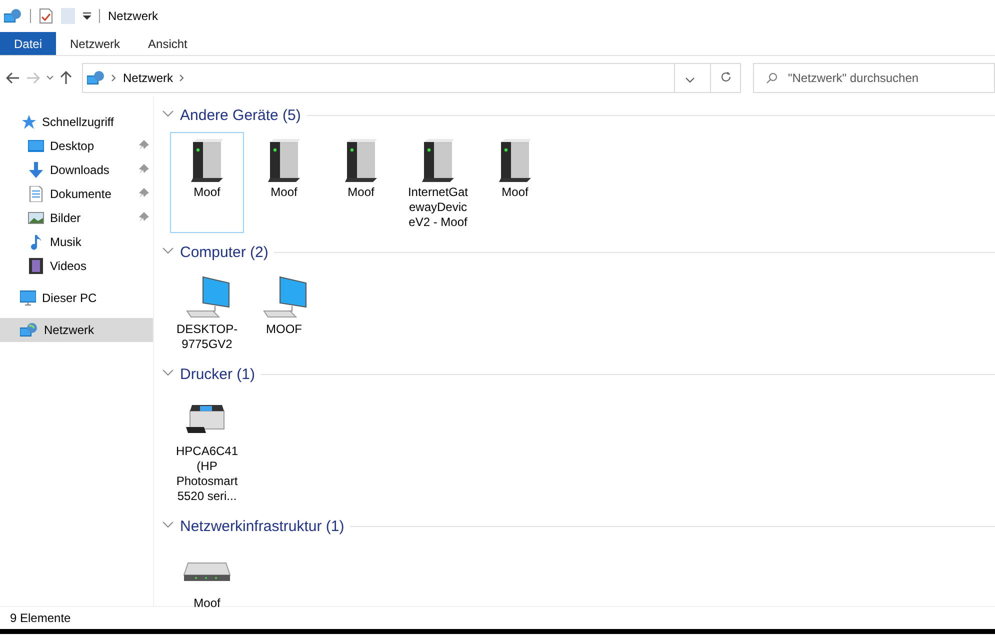  I want to click on picture-icon, so click(36, 218).